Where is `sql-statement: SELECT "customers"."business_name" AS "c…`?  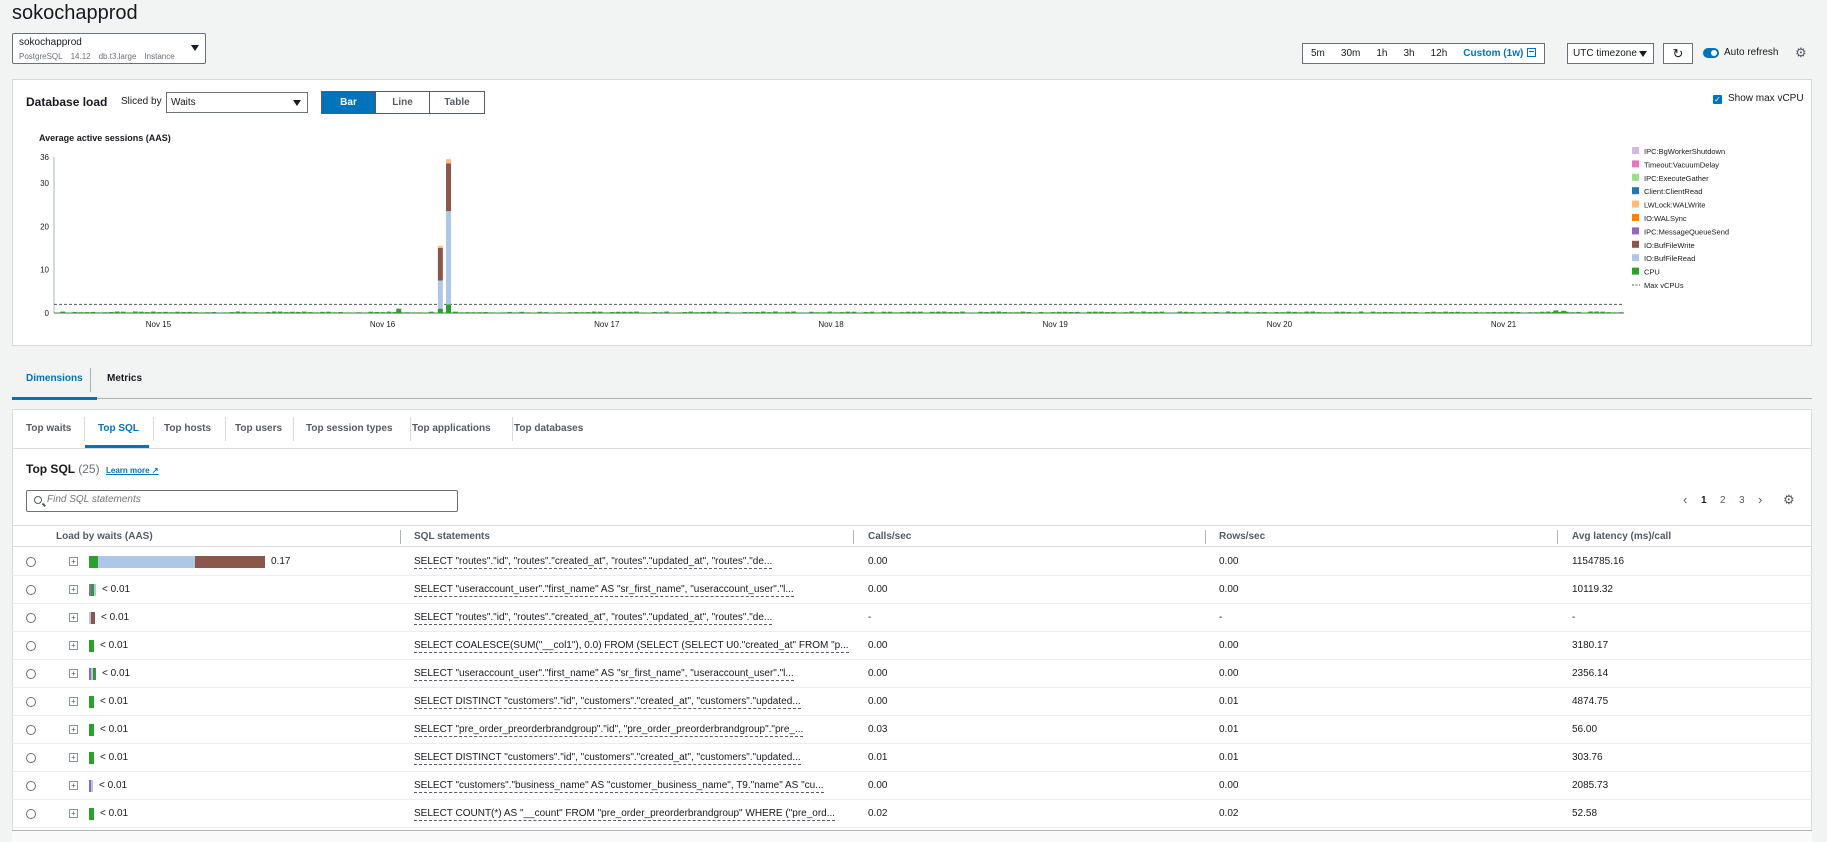
sql-statement: SELECT "customers"."business_name" AS "c… is located at coordinates (619, 786).